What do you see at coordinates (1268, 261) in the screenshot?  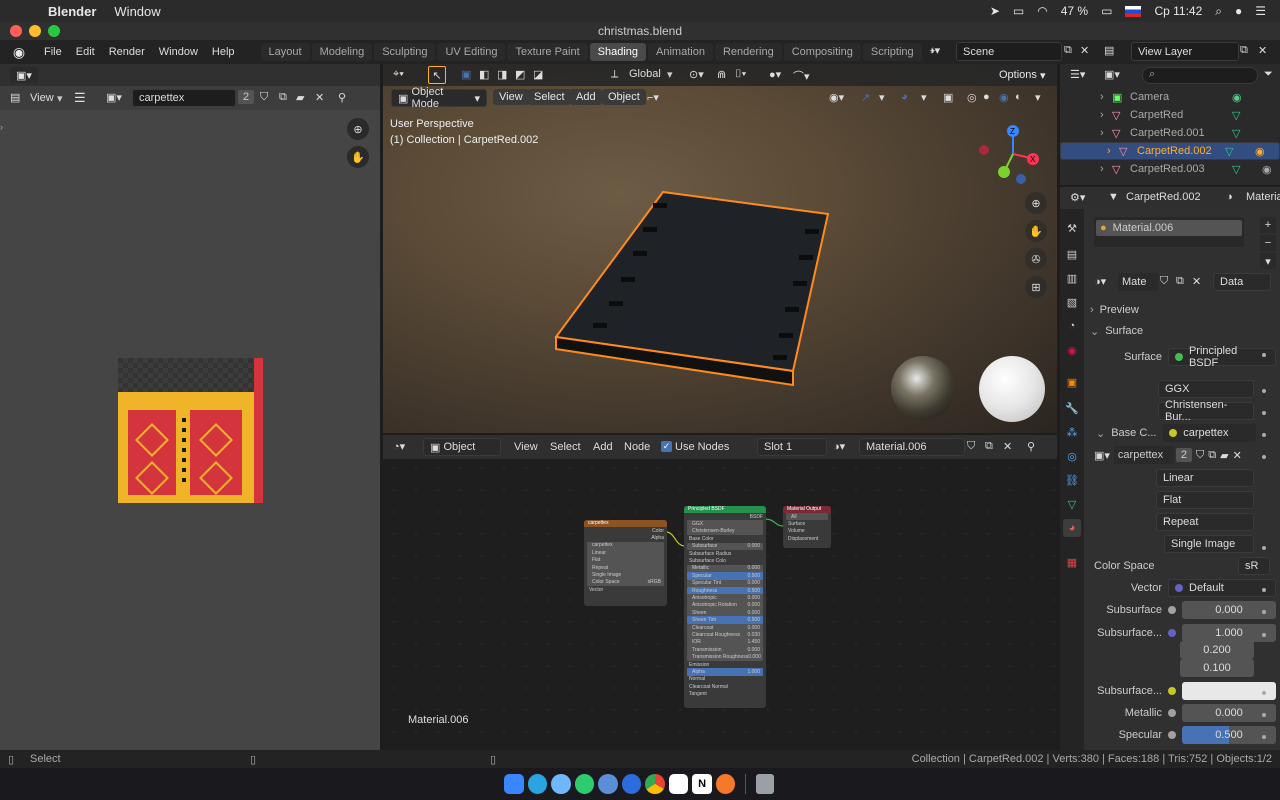 I see `slot-specials-chevron-icon: ▾` at bounding box center [1268, 261].